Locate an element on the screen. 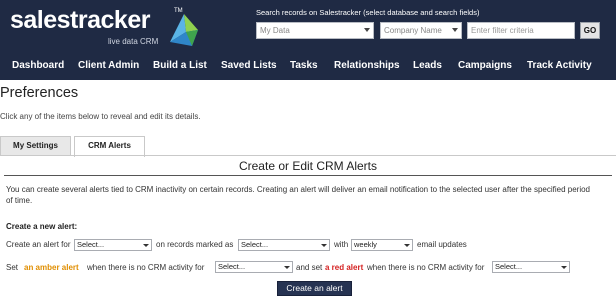  brand-mark-icon is located at coordinates (184, 30).